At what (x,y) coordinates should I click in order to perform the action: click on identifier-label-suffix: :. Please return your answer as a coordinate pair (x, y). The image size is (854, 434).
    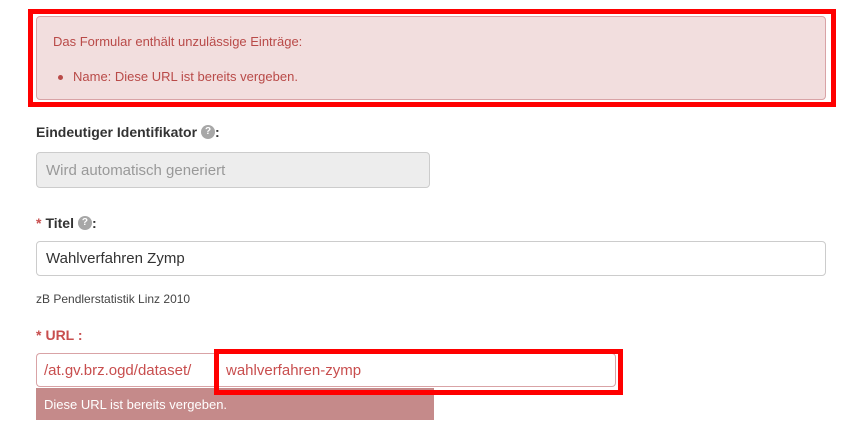
    Looking at the image, I should click on (217, 132).